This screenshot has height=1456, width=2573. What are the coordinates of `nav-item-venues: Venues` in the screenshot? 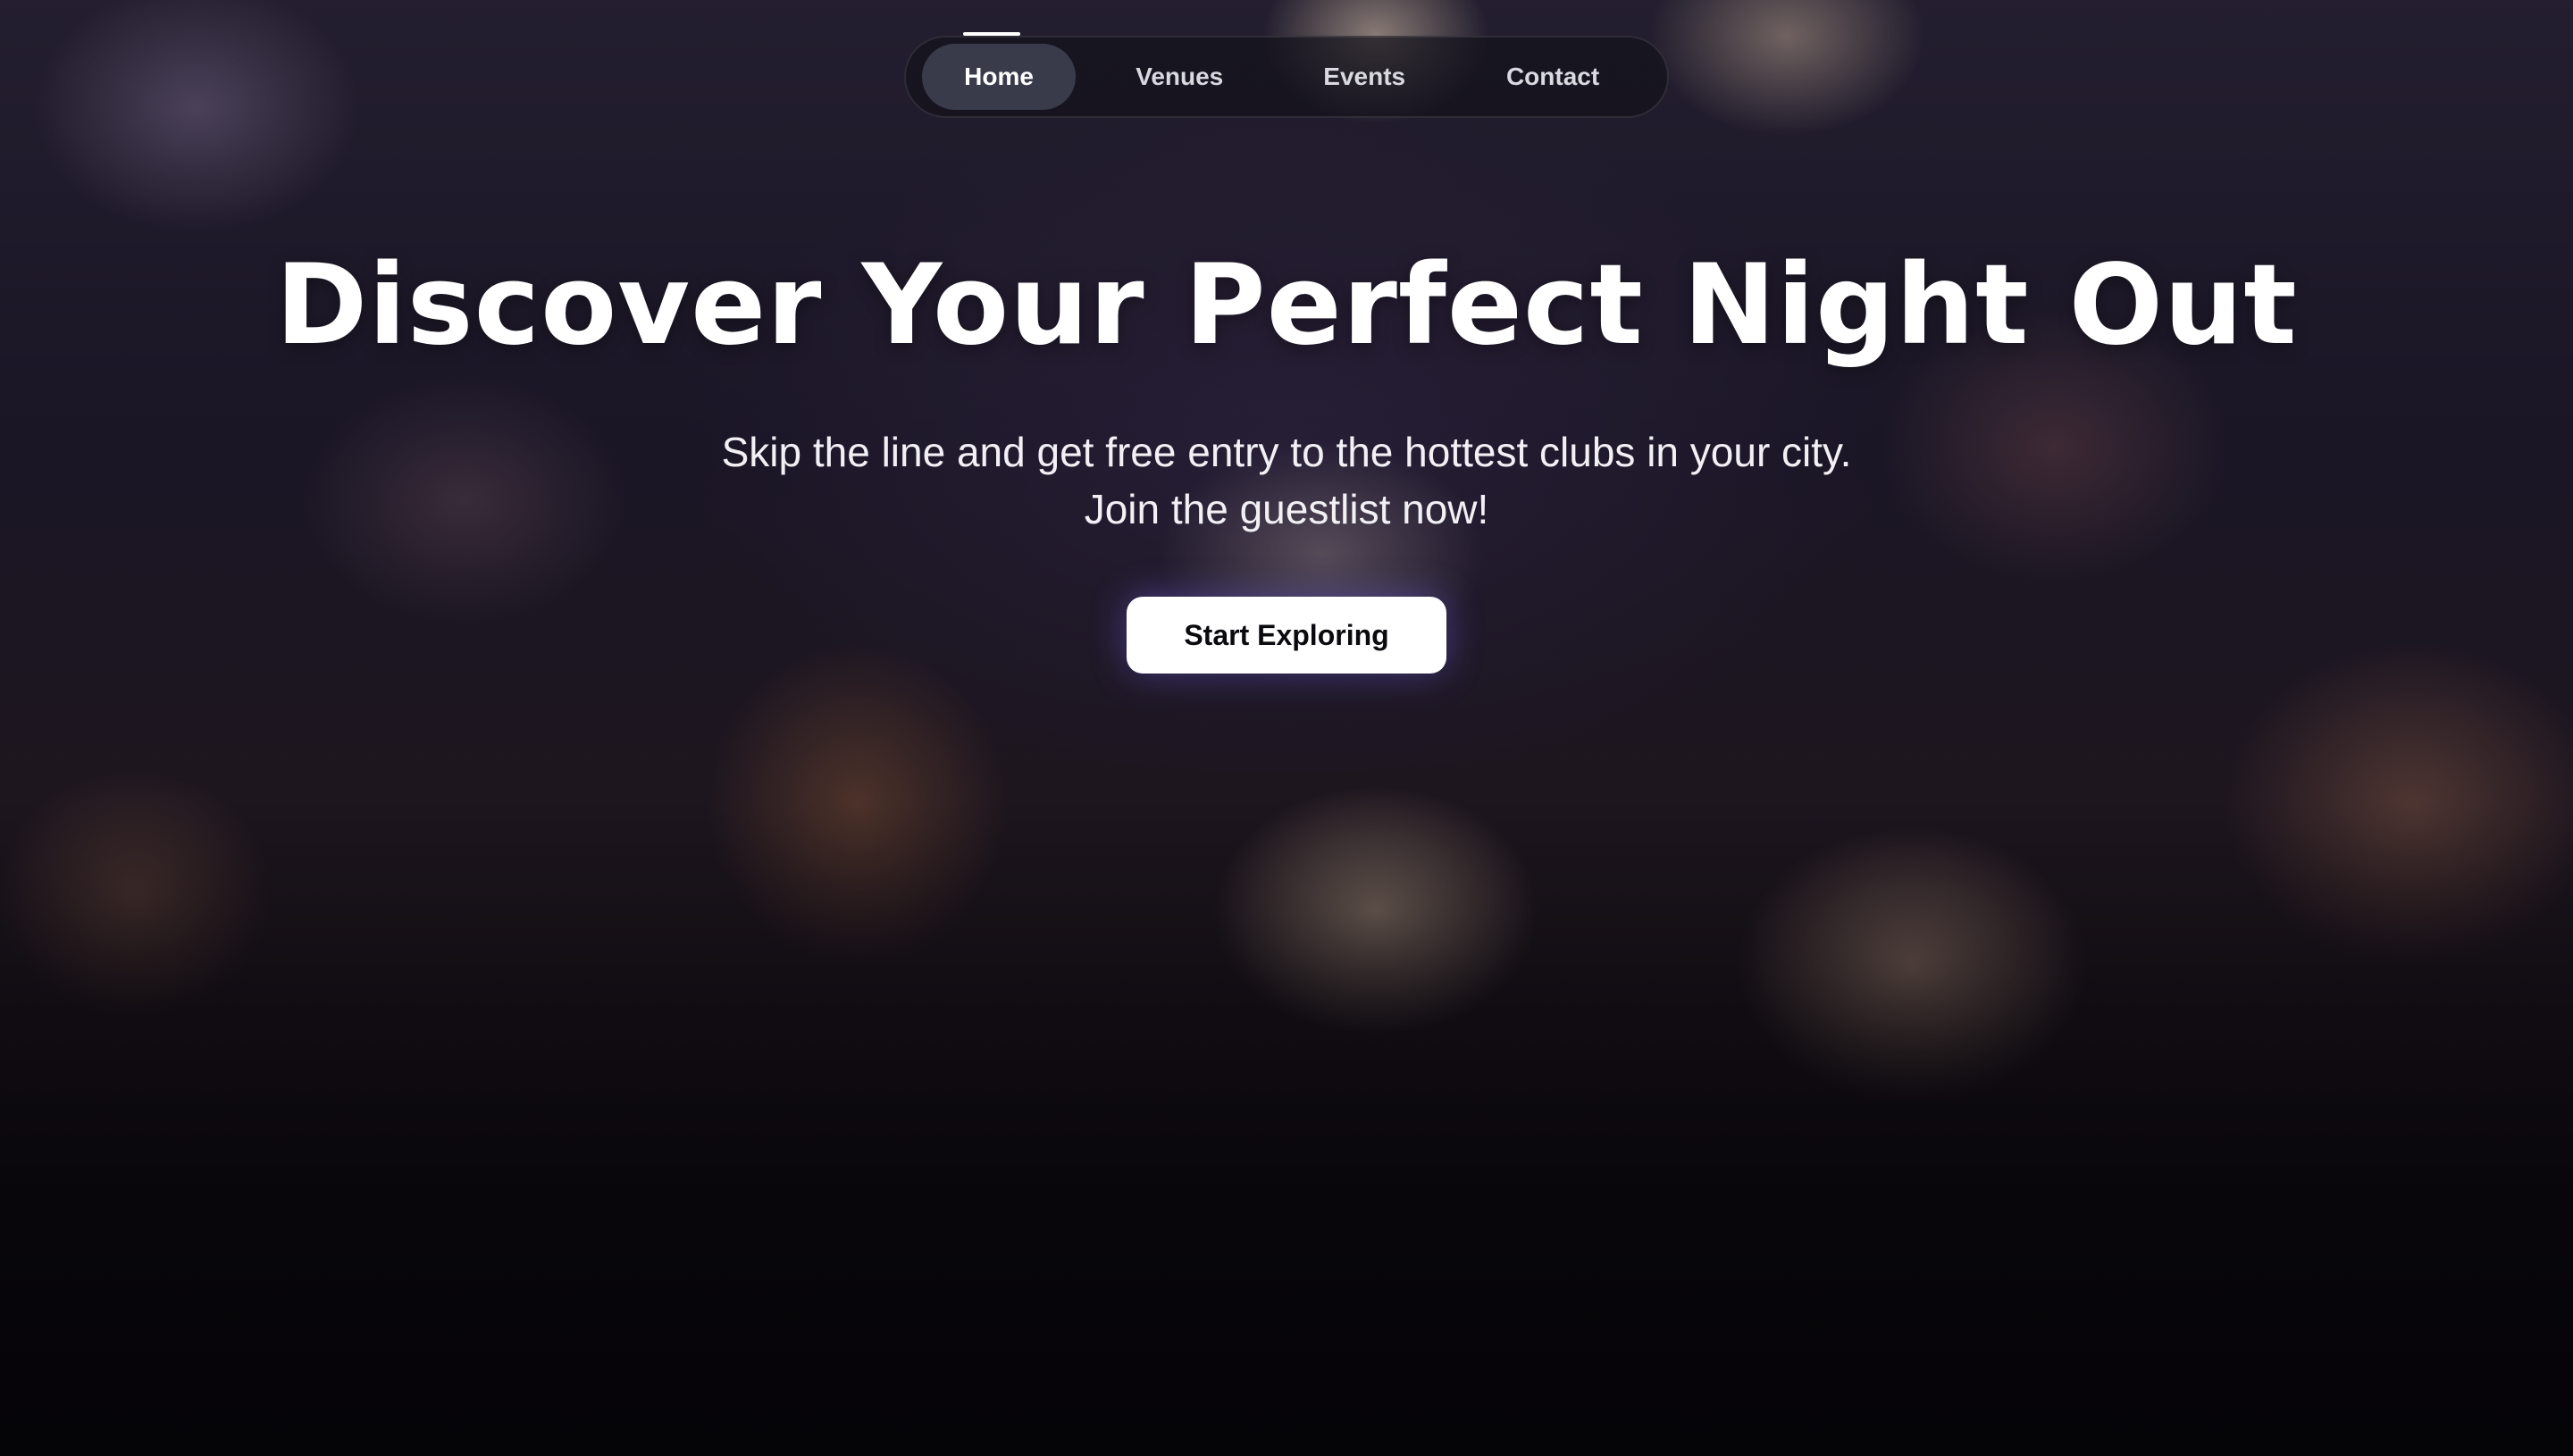 It's located at (1179, 77).